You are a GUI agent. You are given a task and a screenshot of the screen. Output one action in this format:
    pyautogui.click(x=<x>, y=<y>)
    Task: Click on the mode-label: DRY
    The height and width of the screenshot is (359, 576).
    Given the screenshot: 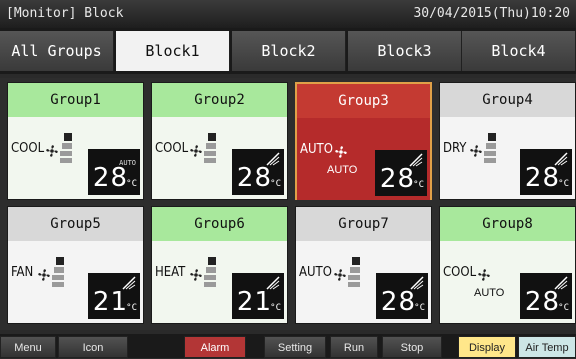 What is the action you would take?
    pyautogui.click(x=455, y=148)
    